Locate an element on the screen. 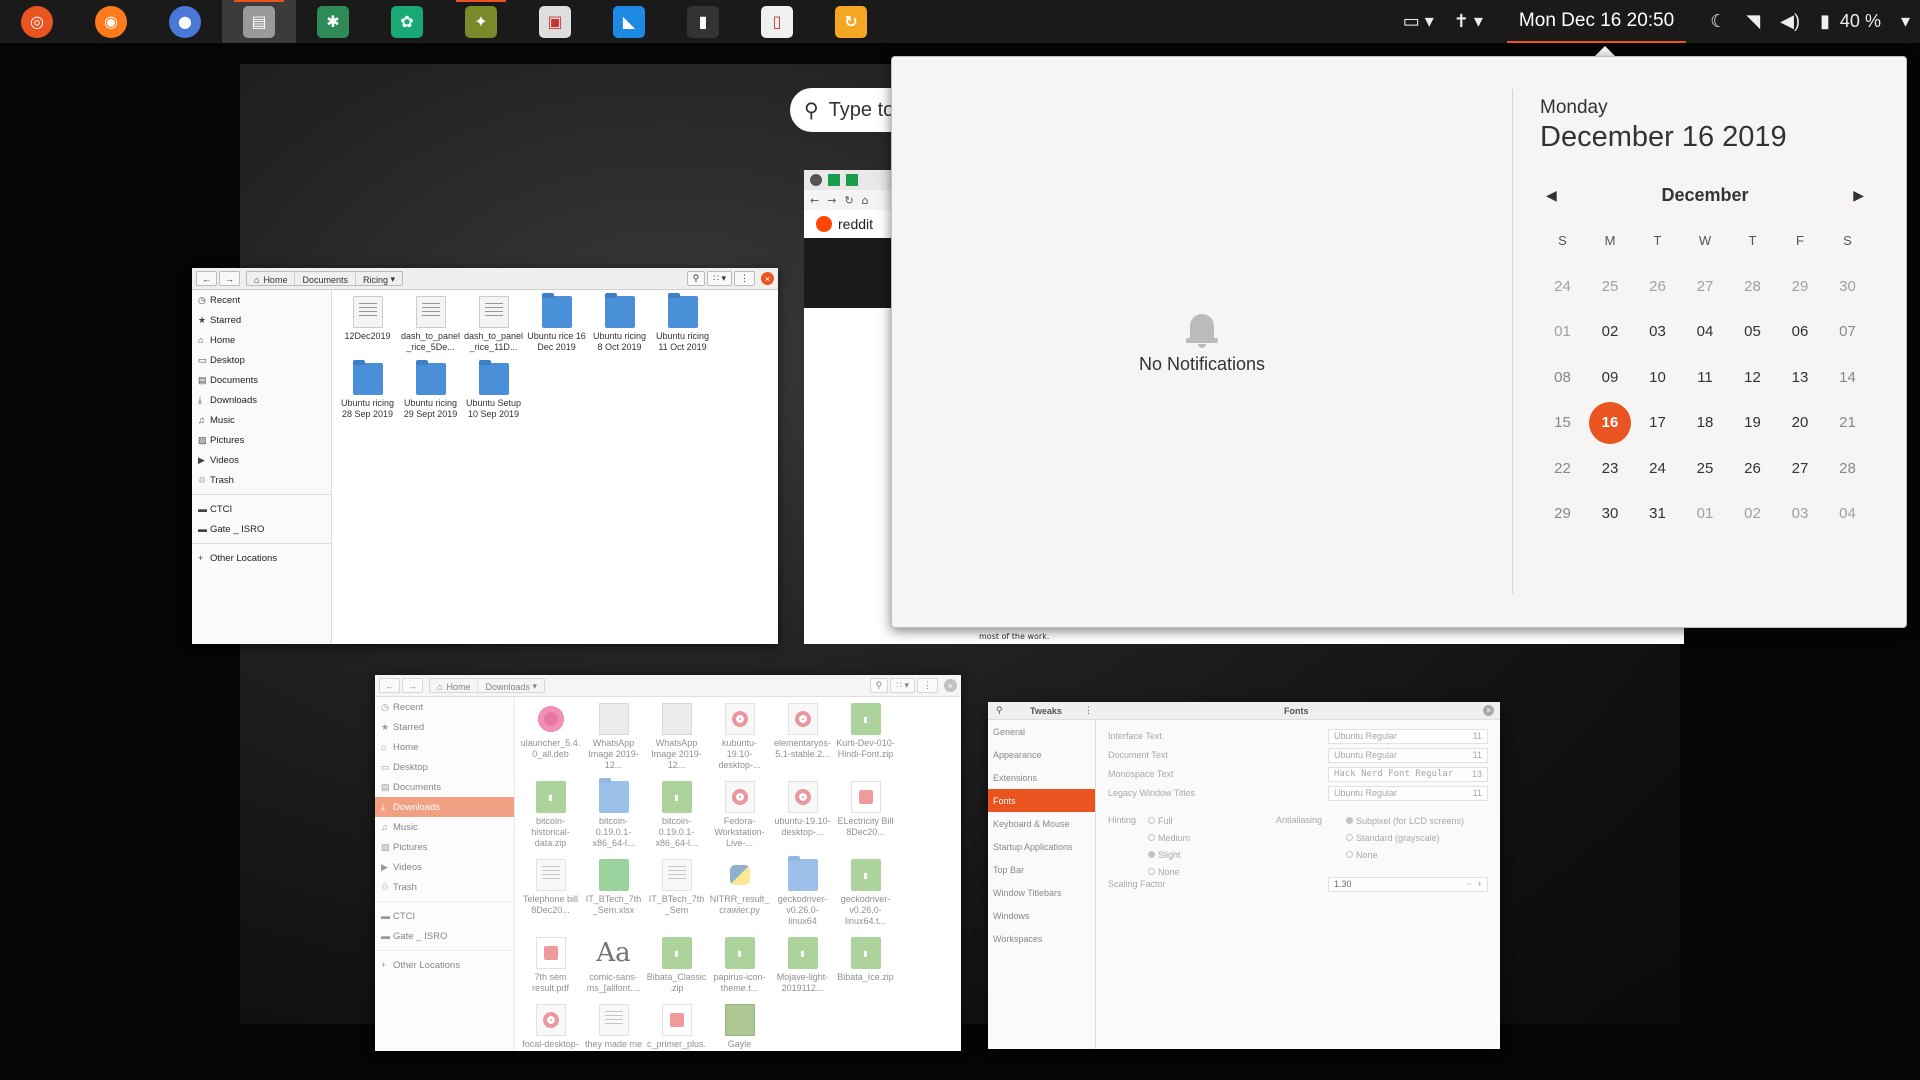 The width and height of the screenshot is (1920, 1080). tweaks-item-windows: Windows is located at coordinates (1041, 915).